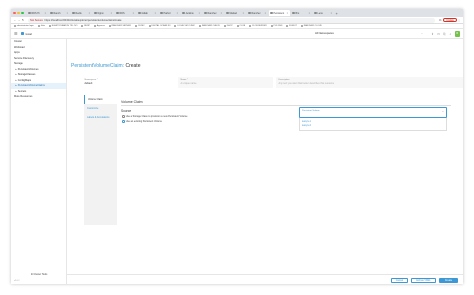 The height and width of the screenshot is (295, 474). Describe the element at coordinates (311, 26) in the screenshot. I see `bookmark-item: RANCHER CLOUD` at that location.